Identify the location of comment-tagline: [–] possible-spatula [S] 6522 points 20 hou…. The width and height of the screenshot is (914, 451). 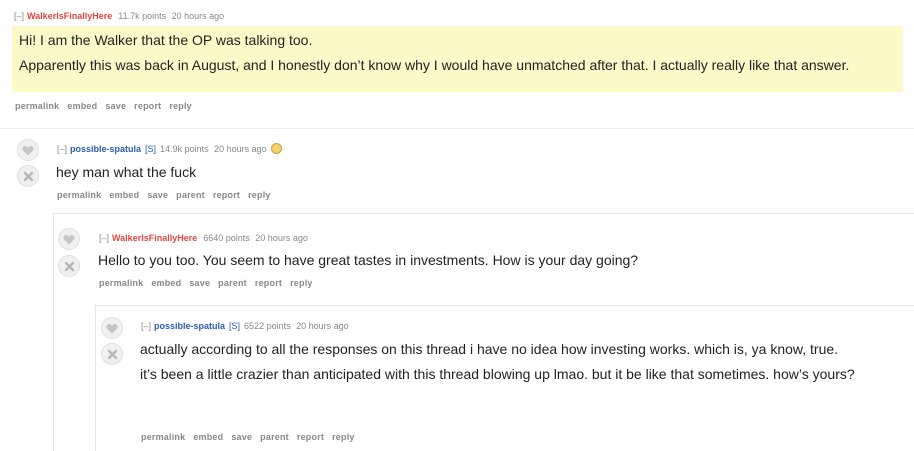
(245, 326).